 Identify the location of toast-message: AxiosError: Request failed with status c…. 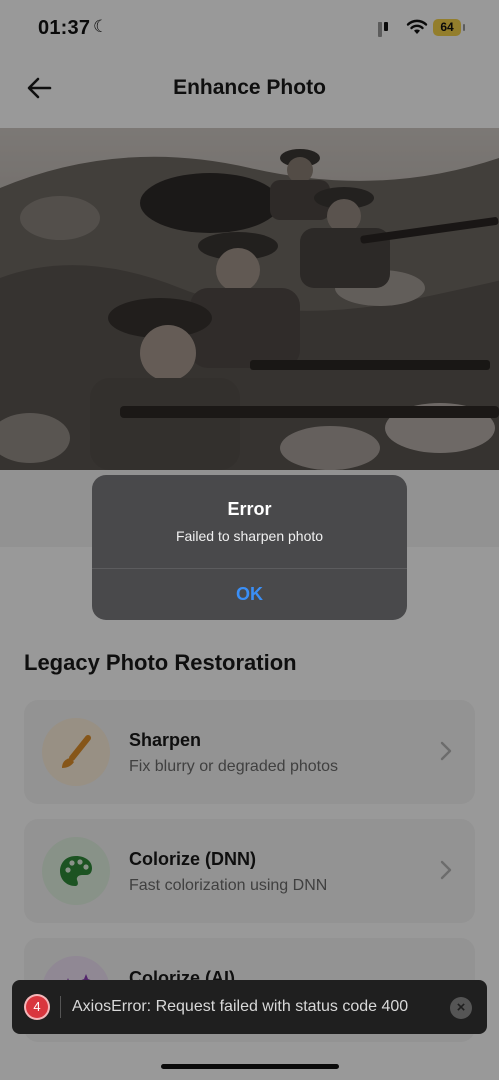
(240, 1006).